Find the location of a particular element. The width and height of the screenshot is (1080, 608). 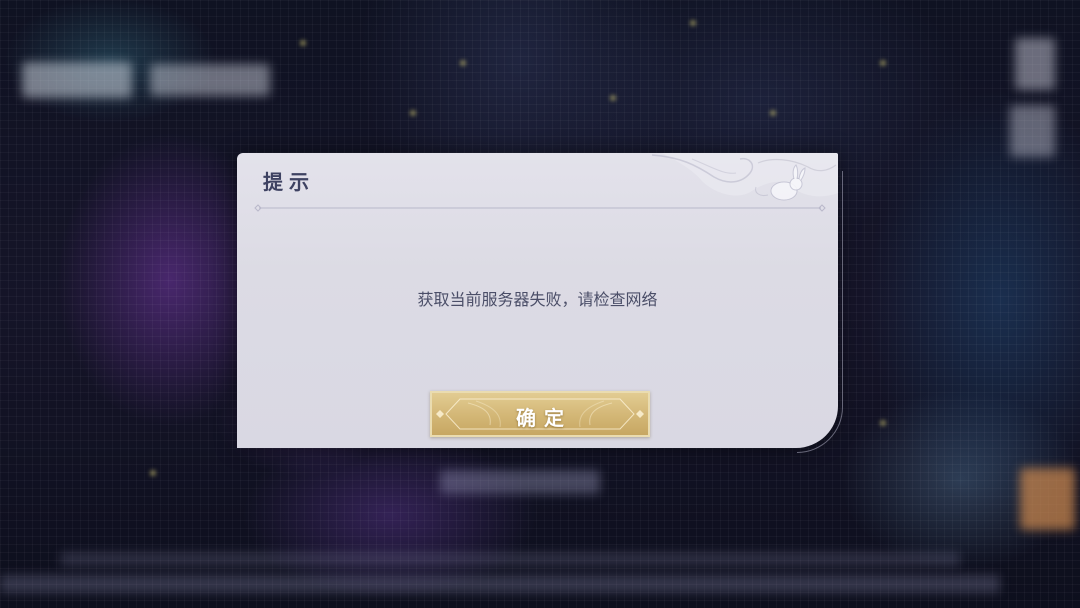

blurred-center-caption is located at coordinates (520, 482).